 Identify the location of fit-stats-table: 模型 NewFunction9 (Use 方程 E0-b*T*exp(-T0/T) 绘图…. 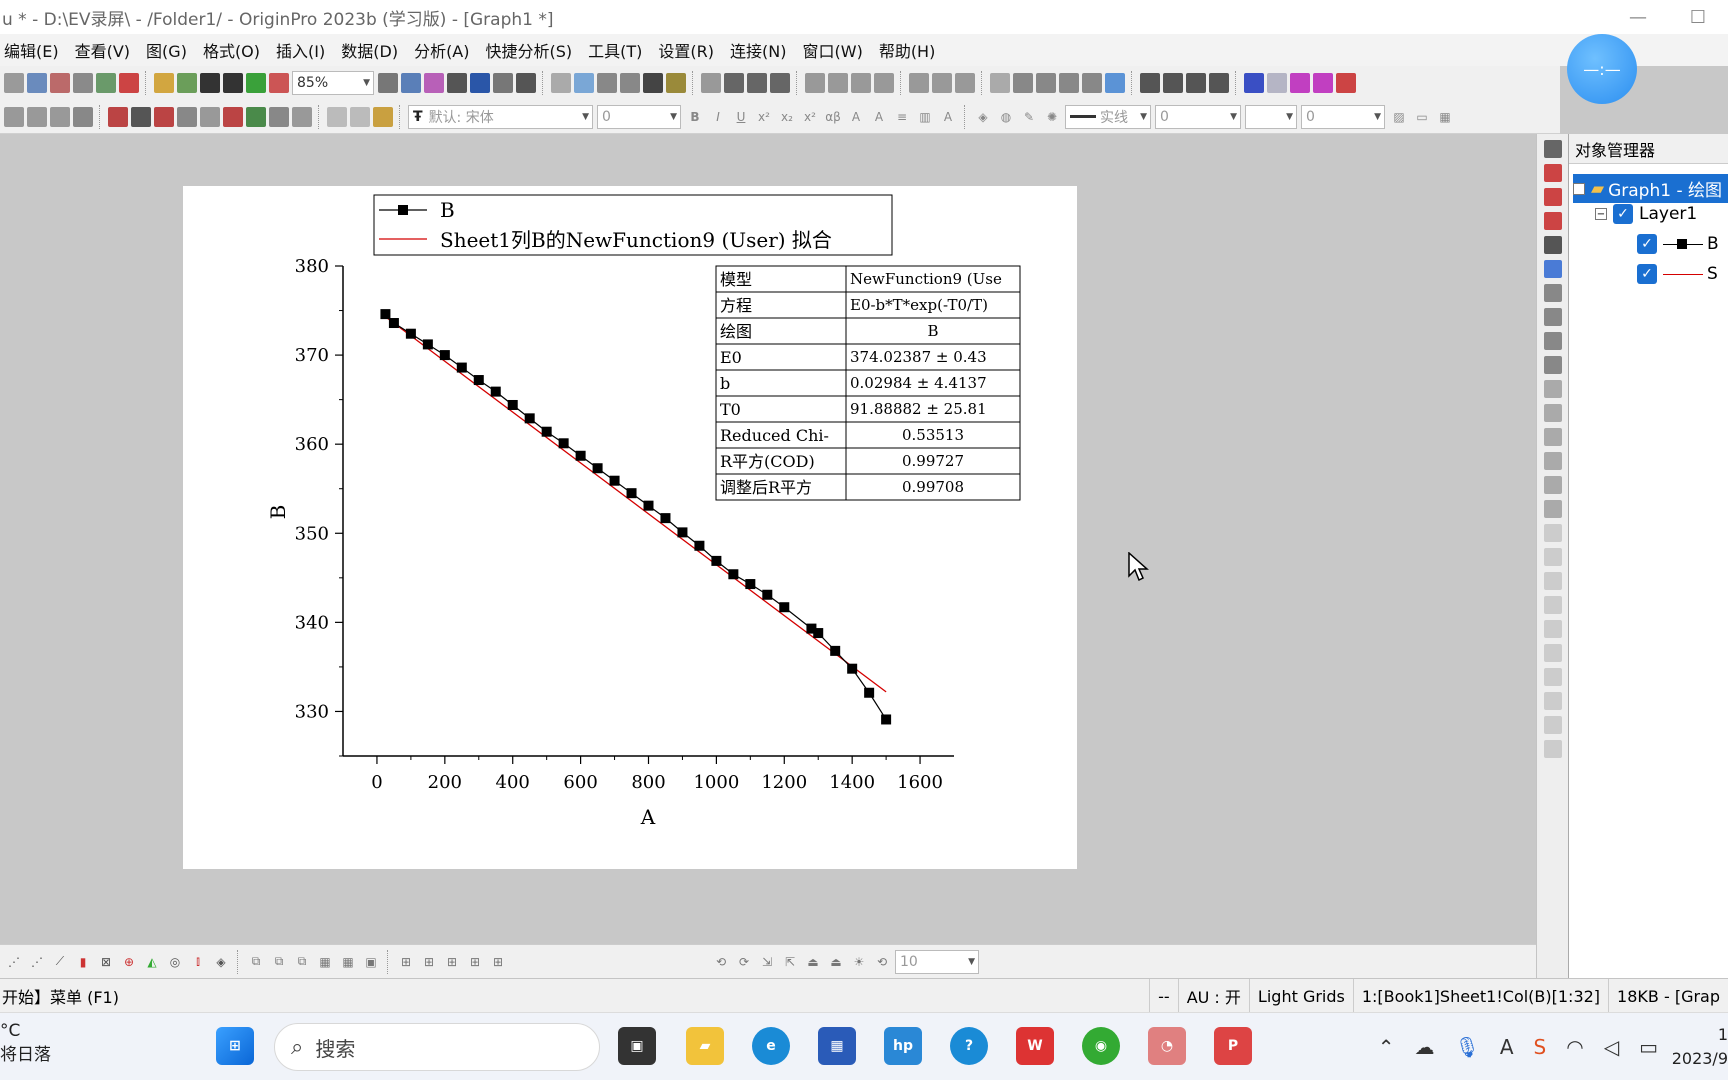
(868, 383).